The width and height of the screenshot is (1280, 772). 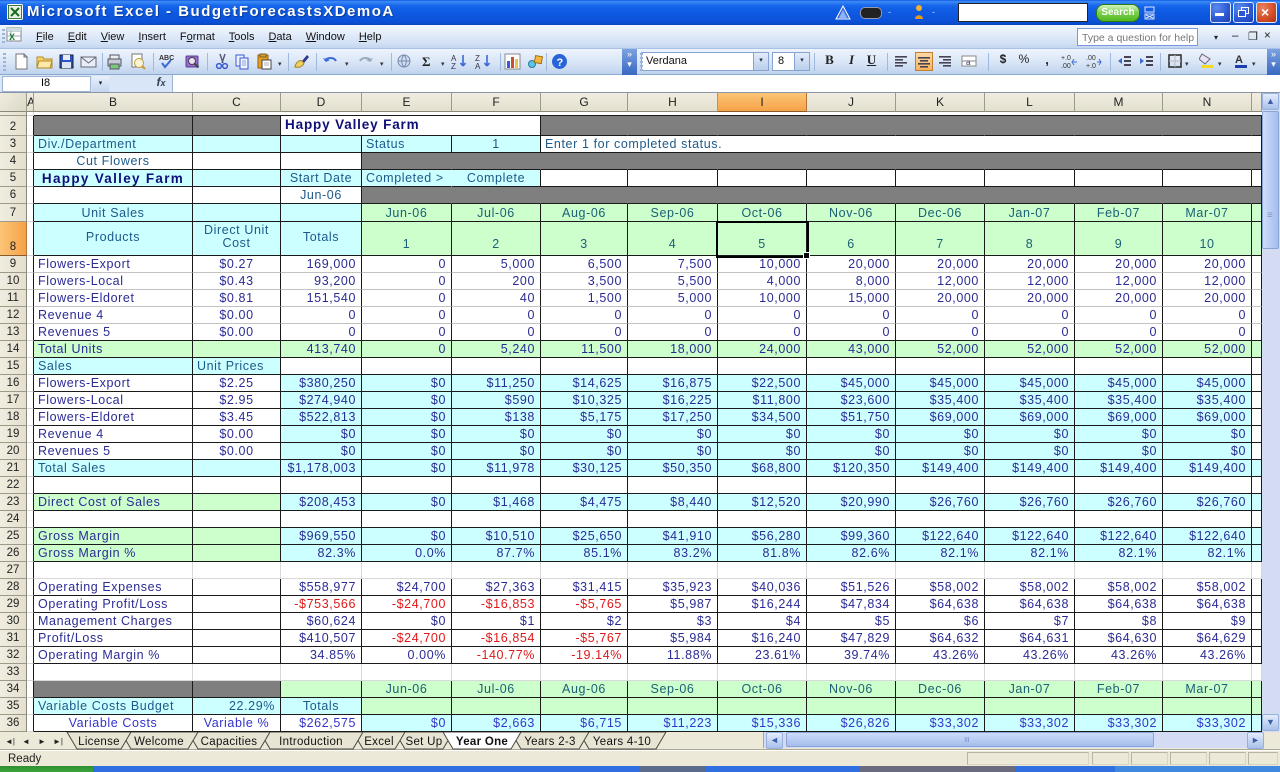 What do you see at coordinates (229, 742) in the screenshot?
I see `svg-text: Capacities` at bounding box center [229, 742].